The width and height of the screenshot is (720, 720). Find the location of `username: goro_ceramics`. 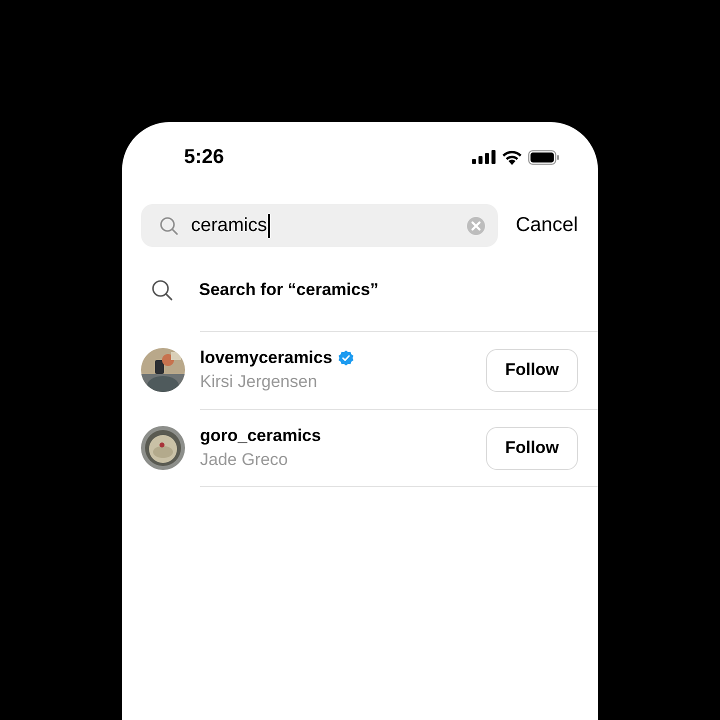

username: goro_ceramics is located at coordinates (260, 436).